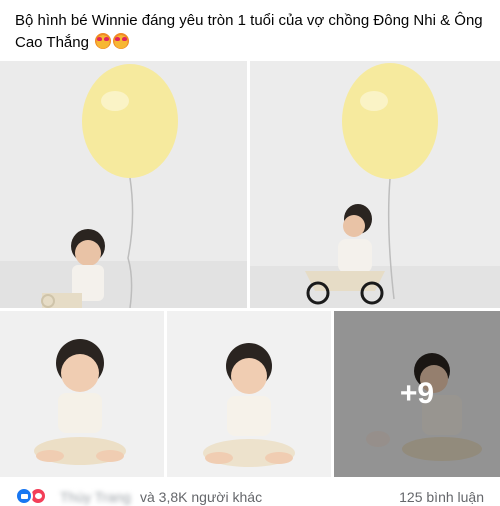 The width and height of the screenshot is (500, 506). I want to click on more-photos-overlay: +9, so click(417, 394).